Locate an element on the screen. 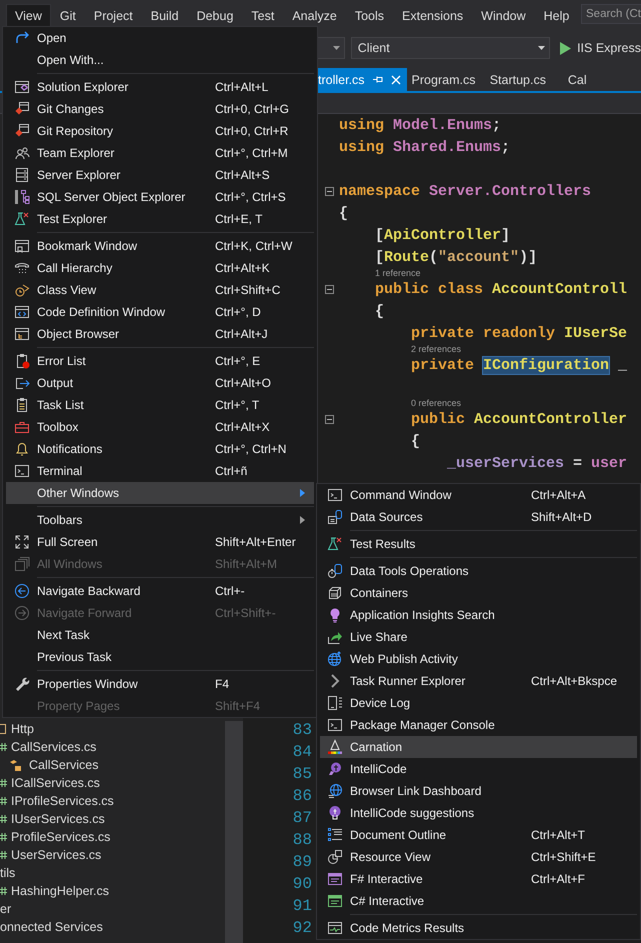 This screenshot has width=641, height=943. menu-bar-item: Help is located at coordinates (556, 15).